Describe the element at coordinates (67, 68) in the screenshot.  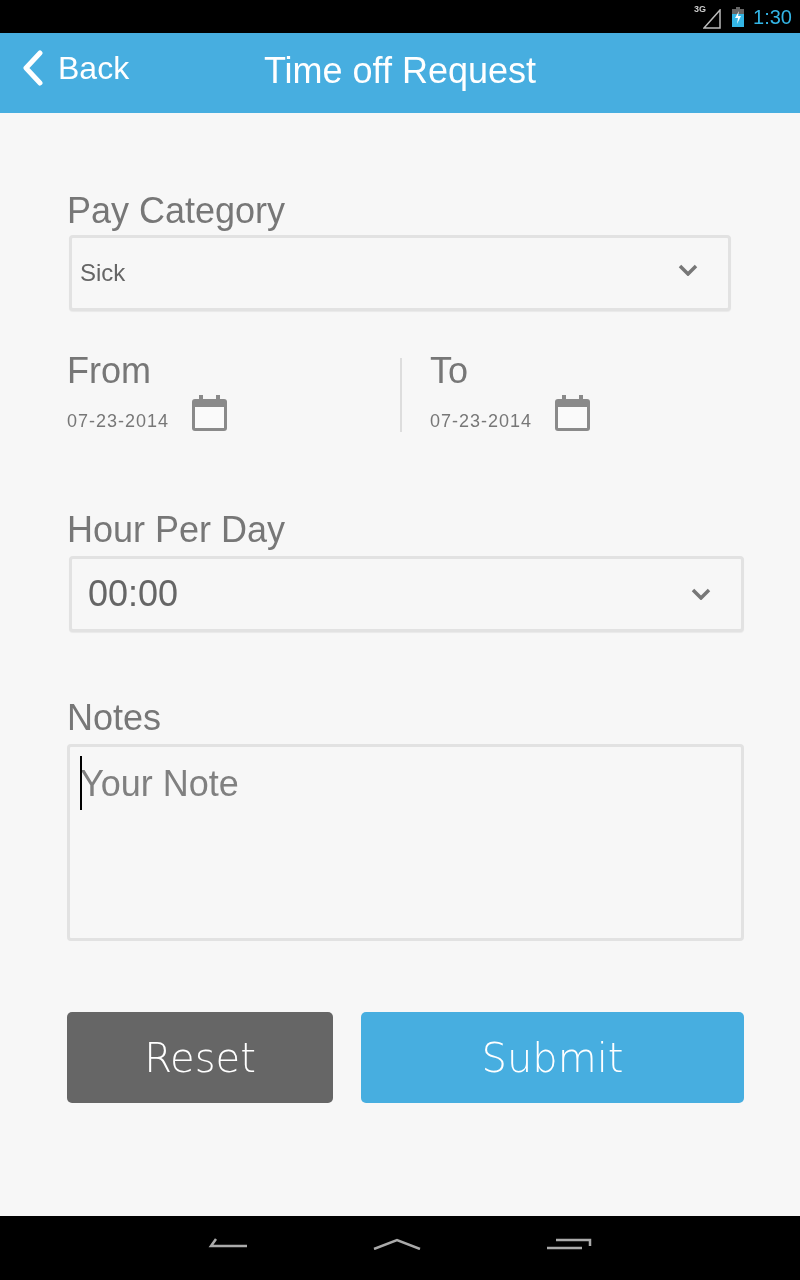
I see `back-button: Back` at that location.